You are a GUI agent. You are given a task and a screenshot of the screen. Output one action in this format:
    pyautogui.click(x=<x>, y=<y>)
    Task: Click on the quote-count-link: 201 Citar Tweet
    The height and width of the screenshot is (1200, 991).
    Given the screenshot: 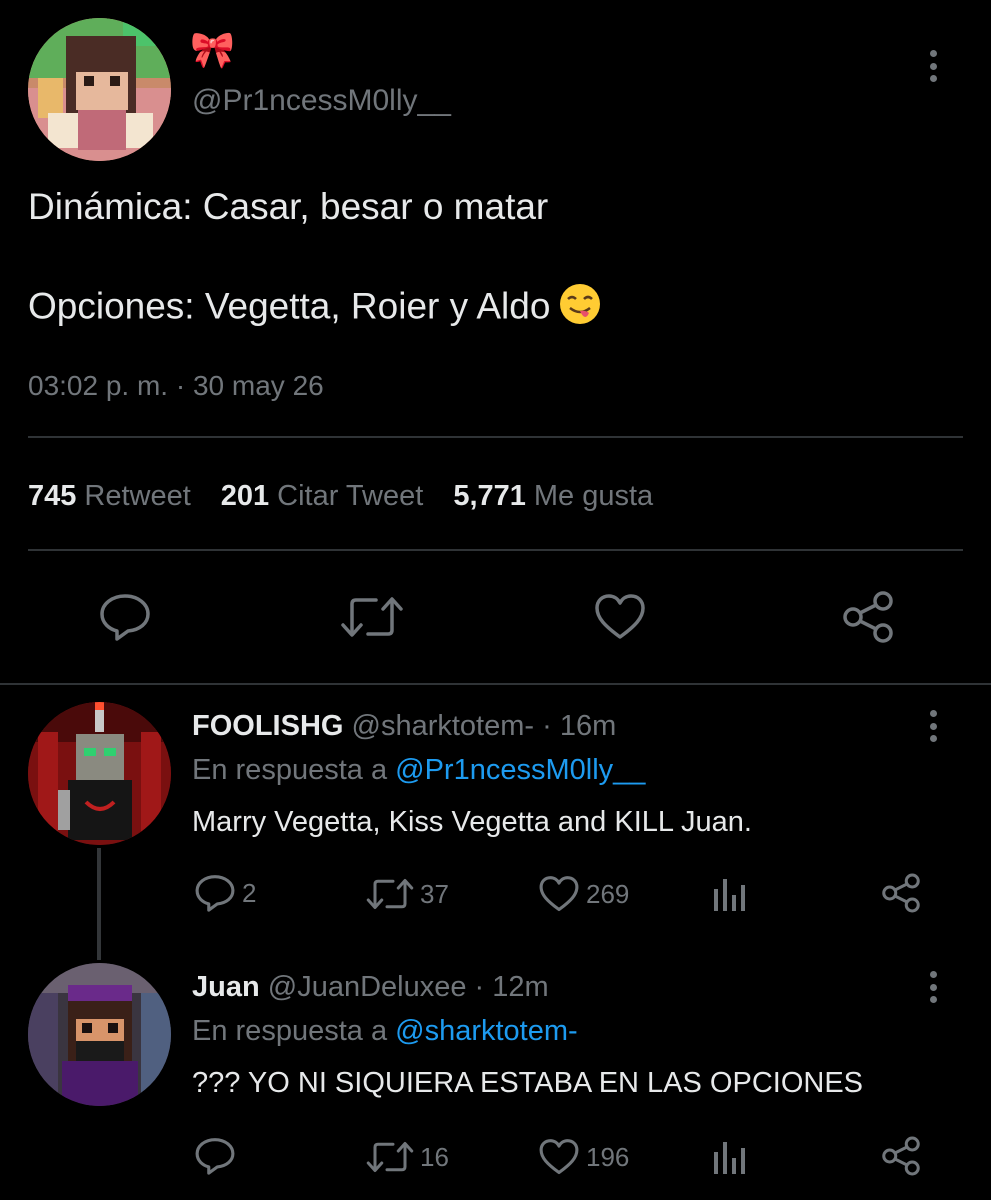 What is the action you would take?
    pyautogui.click(x=337, y=496)
    